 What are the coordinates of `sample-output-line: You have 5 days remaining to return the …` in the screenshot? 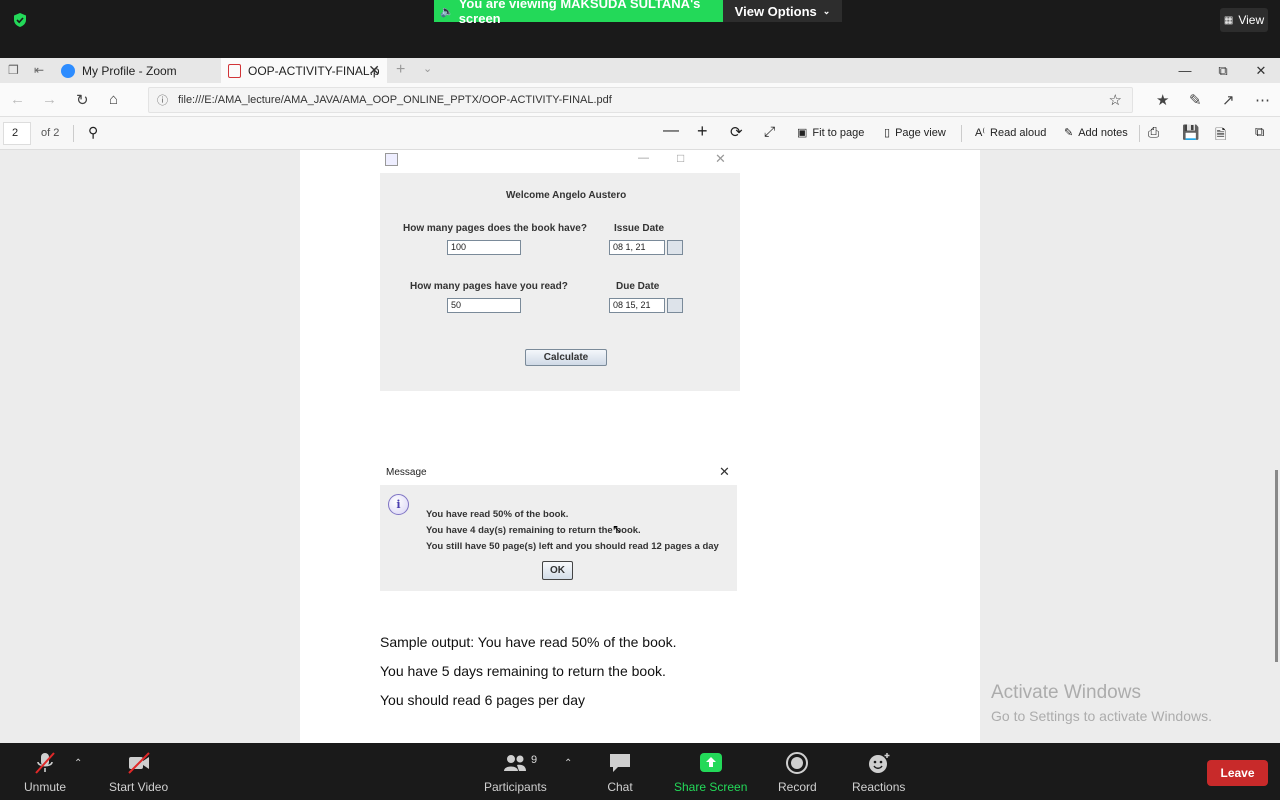 It's located at (523, 671).